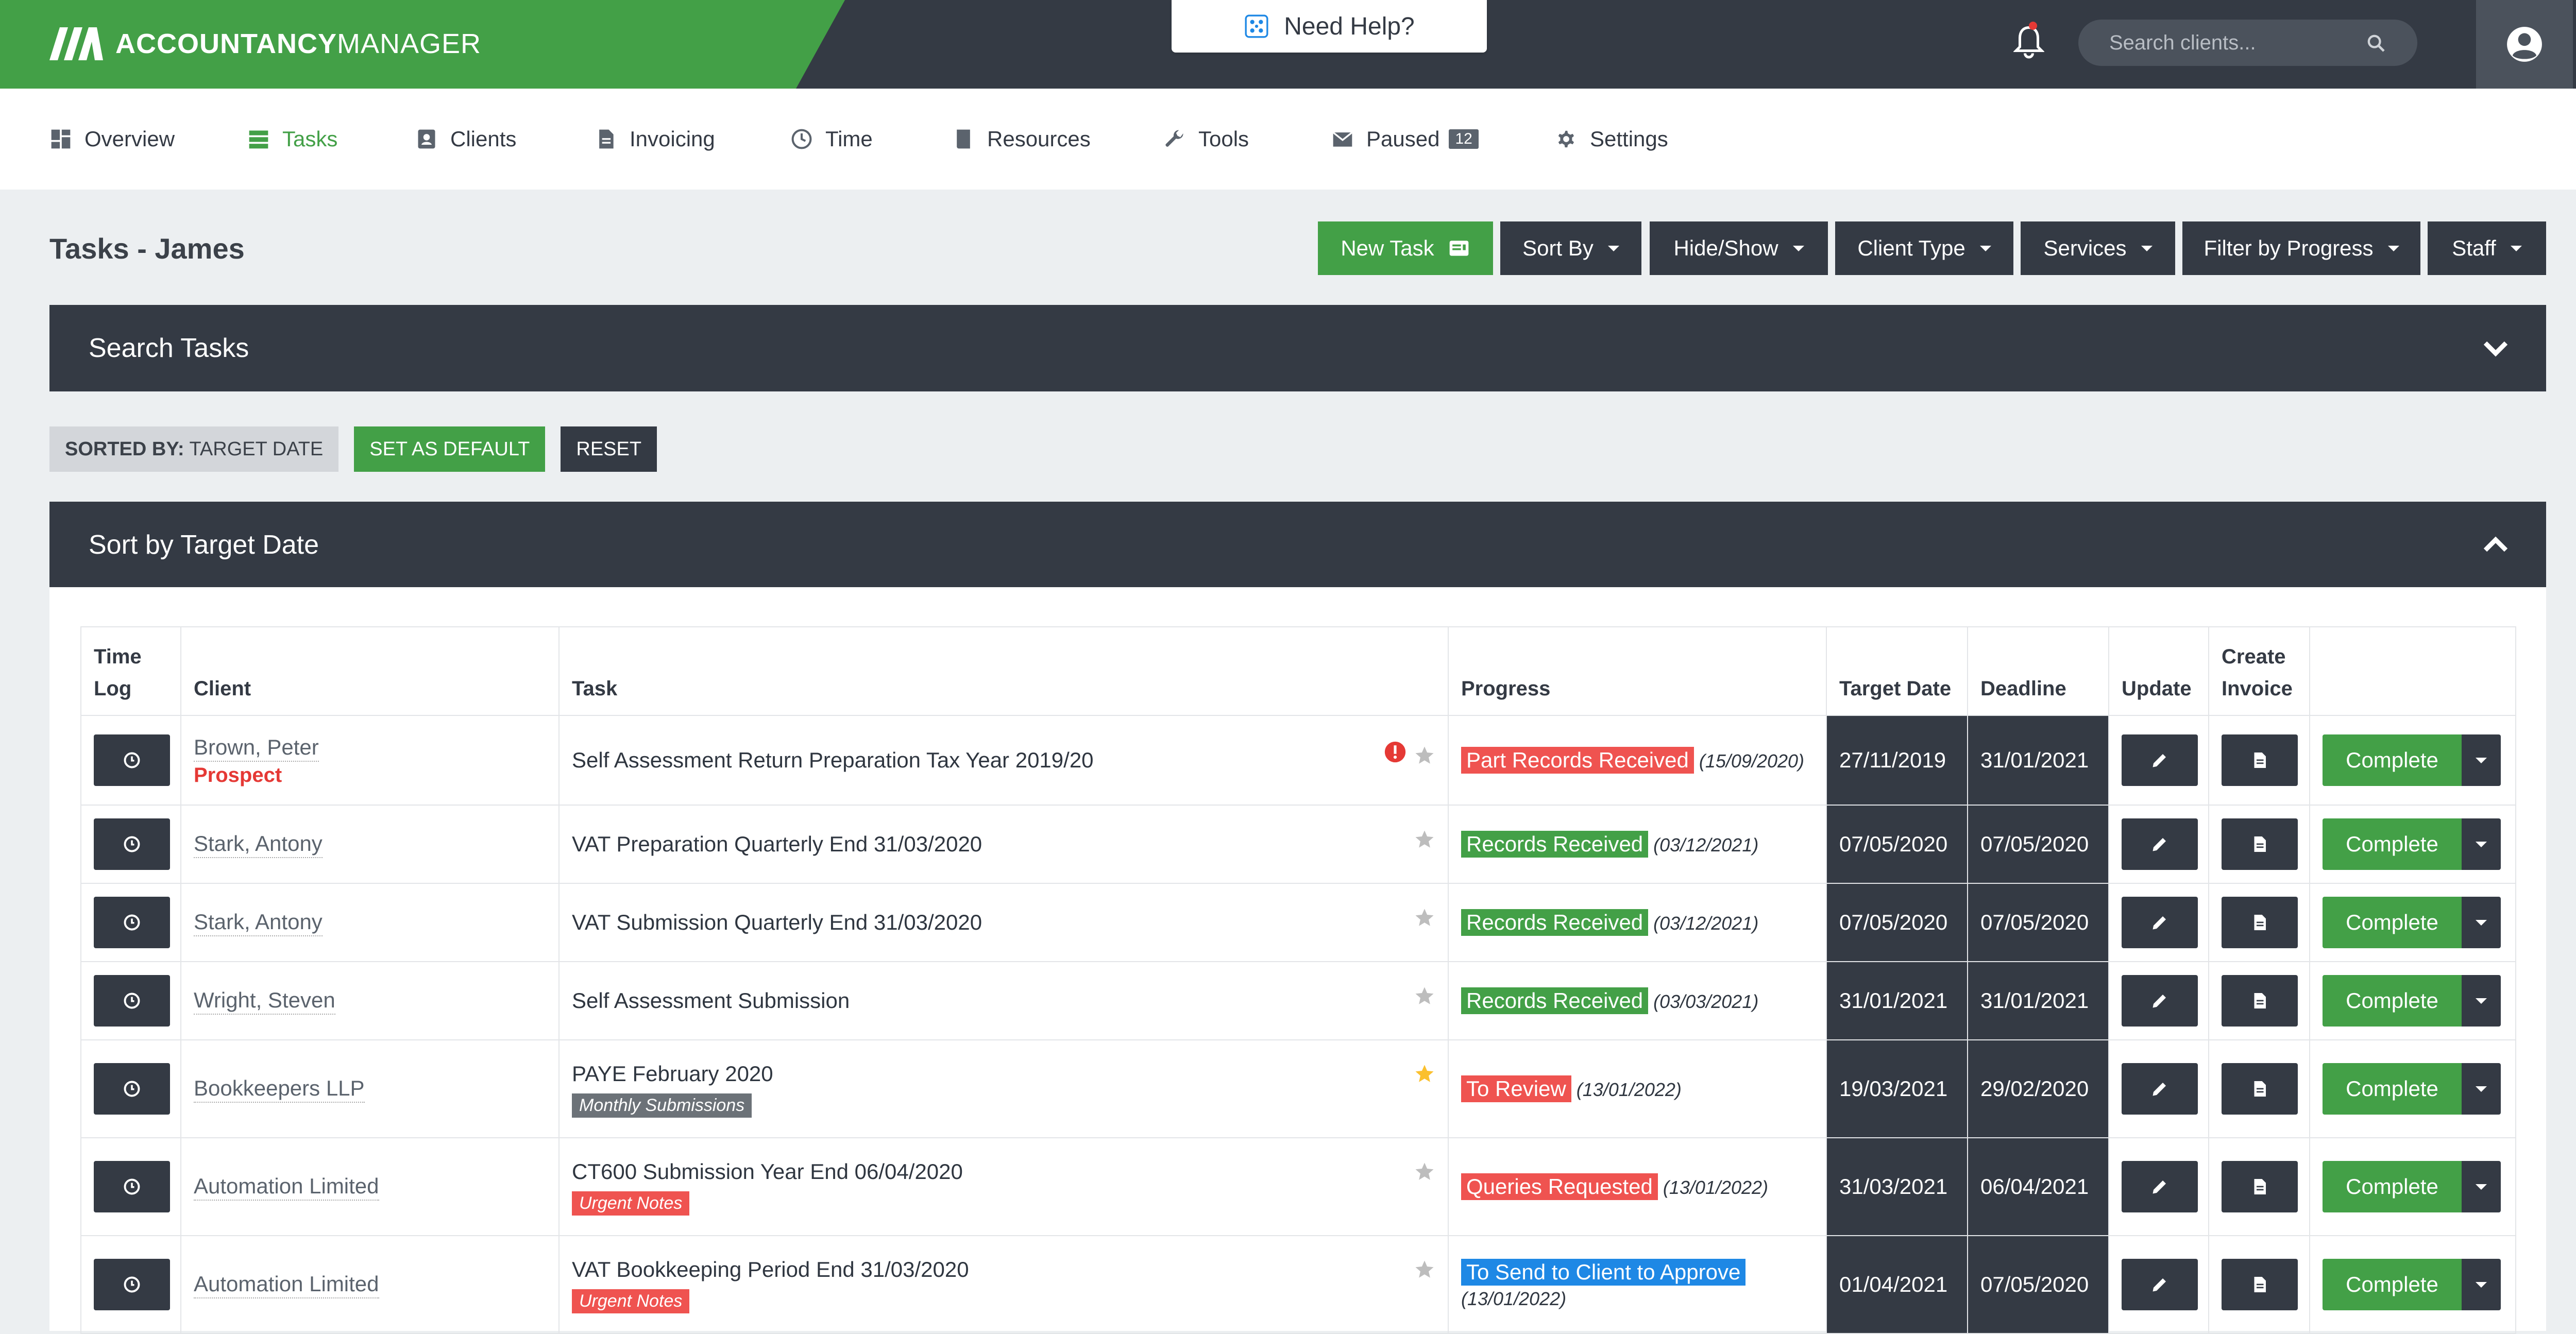 This screenshot has width=2576, height=1334. I want to click on clock-icon, so click(801, 139).